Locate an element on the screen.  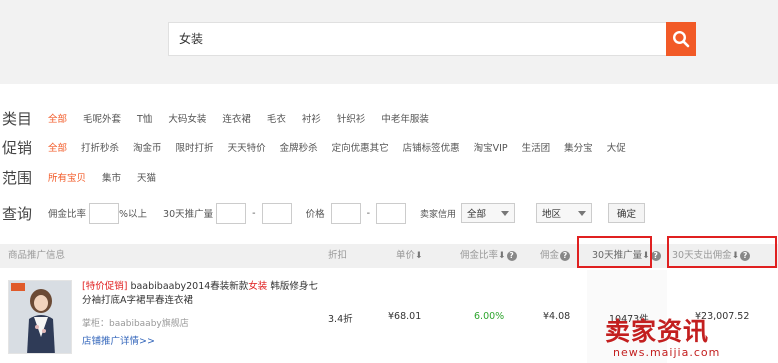
category-option: 大码女装 is located at coordinates (187, 118).